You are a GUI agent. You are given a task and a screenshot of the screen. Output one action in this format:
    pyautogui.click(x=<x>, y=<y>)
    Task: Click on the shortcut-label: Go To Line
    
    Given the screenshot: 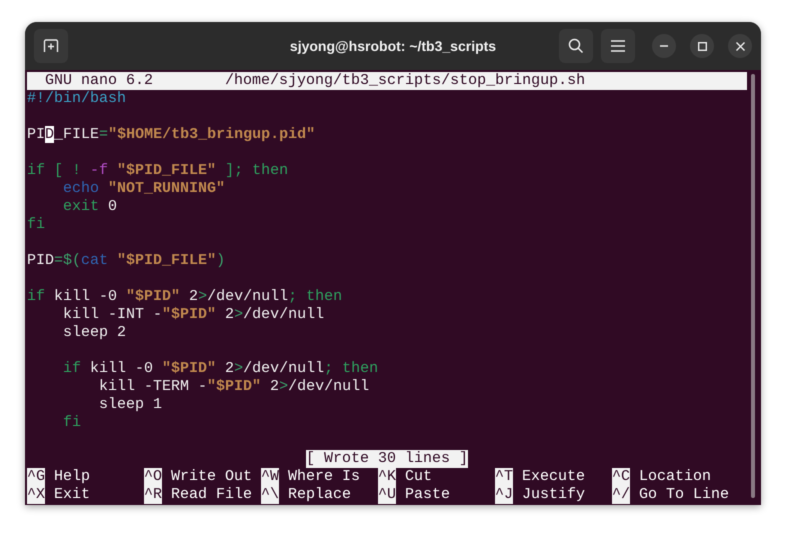 What is the action you would take?
    pyautogui.click(x=684, y=495)
    